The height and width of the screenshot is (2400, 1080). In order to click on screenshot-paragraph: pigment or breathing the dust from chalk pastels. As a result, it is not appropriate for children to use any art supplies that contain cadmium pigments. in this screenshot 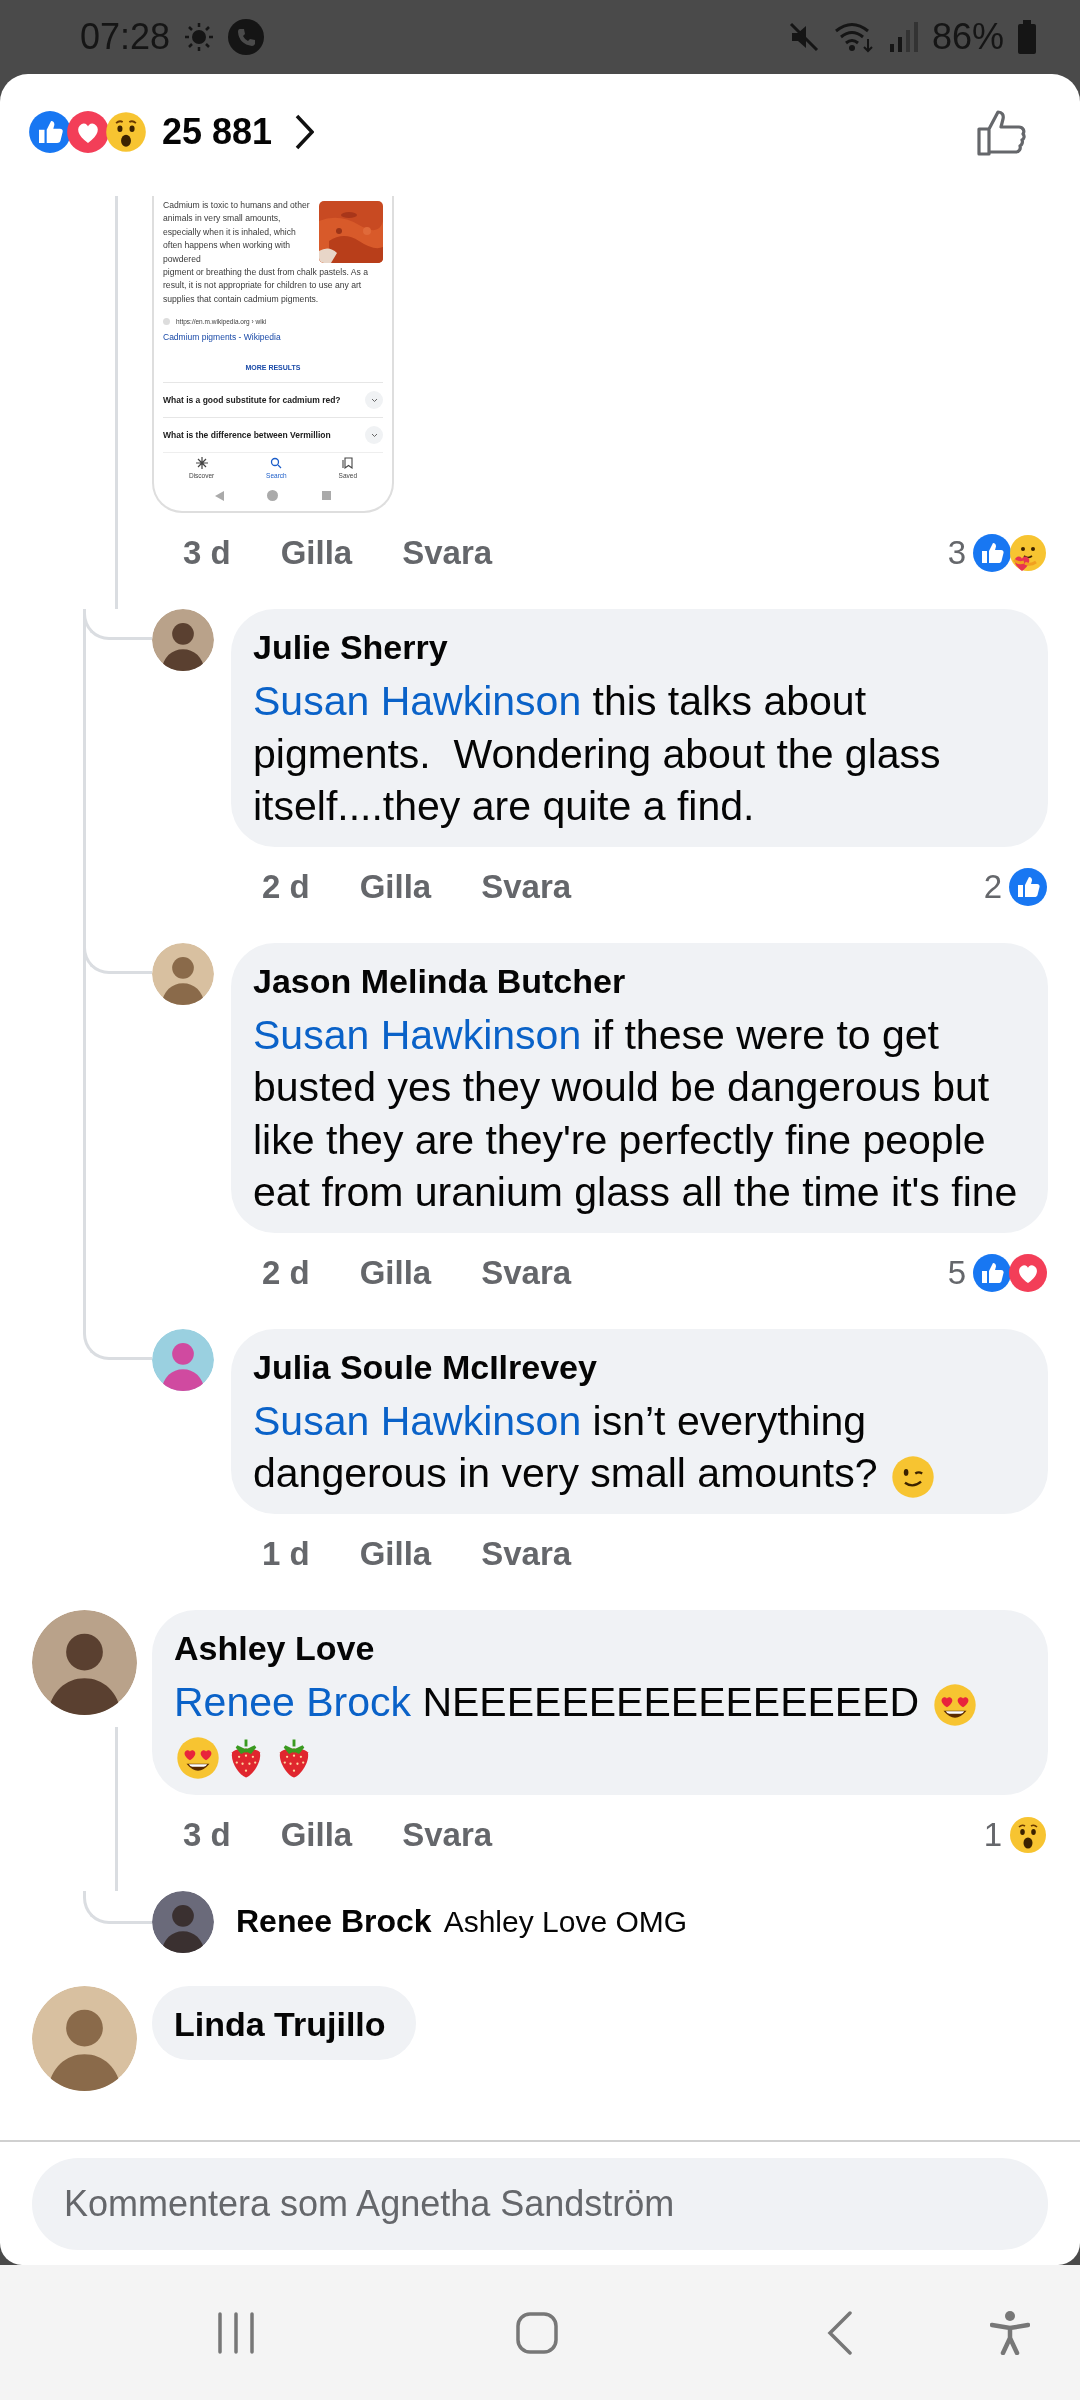, I will do `click(266, 286)`.